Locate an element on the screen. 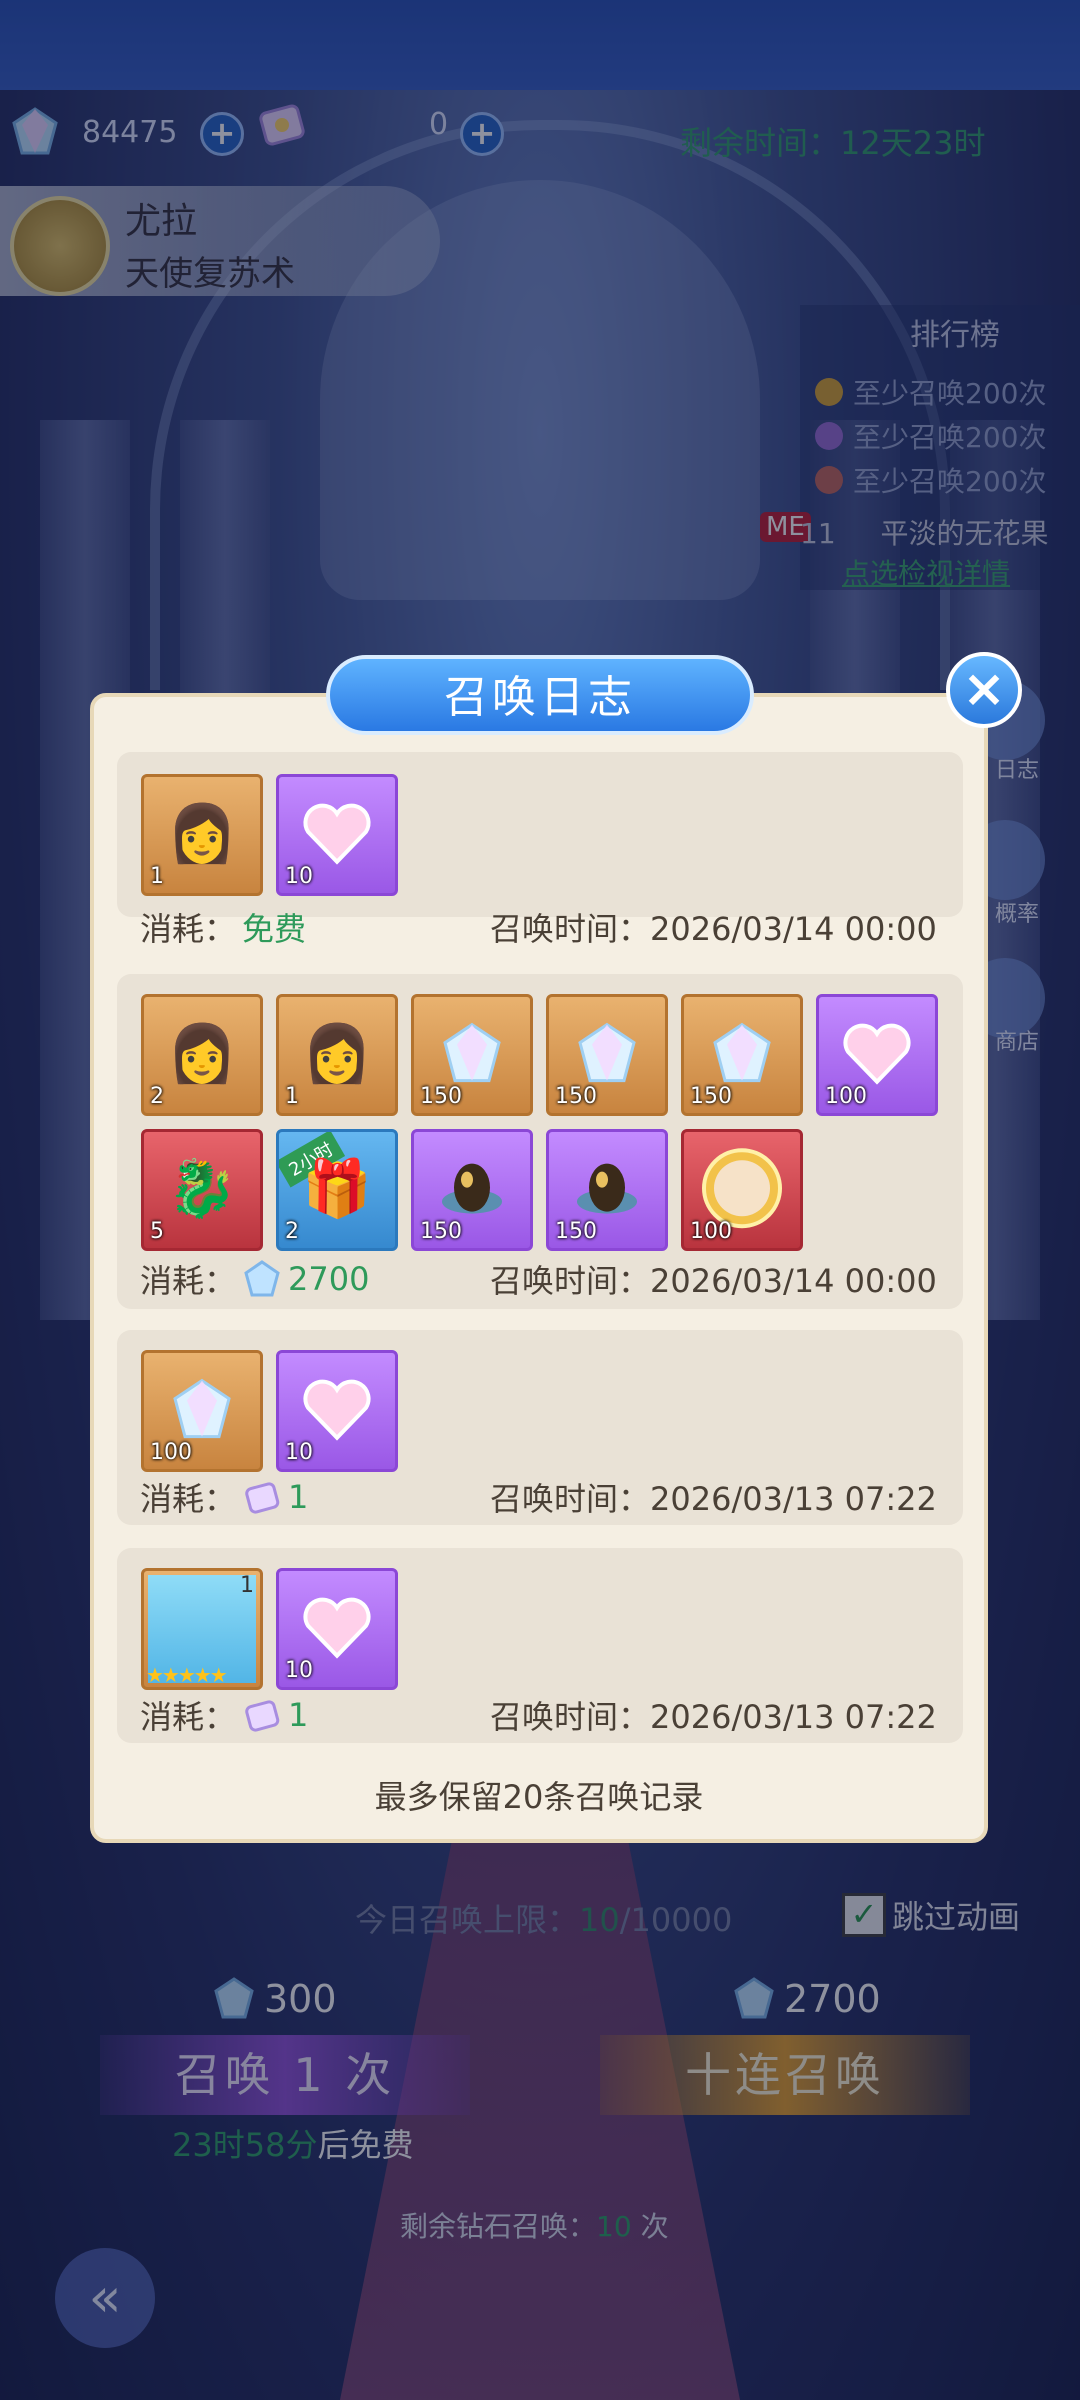 This screenshot has height=2400, width=1080. item-purple-heart: 100 is located at coordinates (877, 1055).